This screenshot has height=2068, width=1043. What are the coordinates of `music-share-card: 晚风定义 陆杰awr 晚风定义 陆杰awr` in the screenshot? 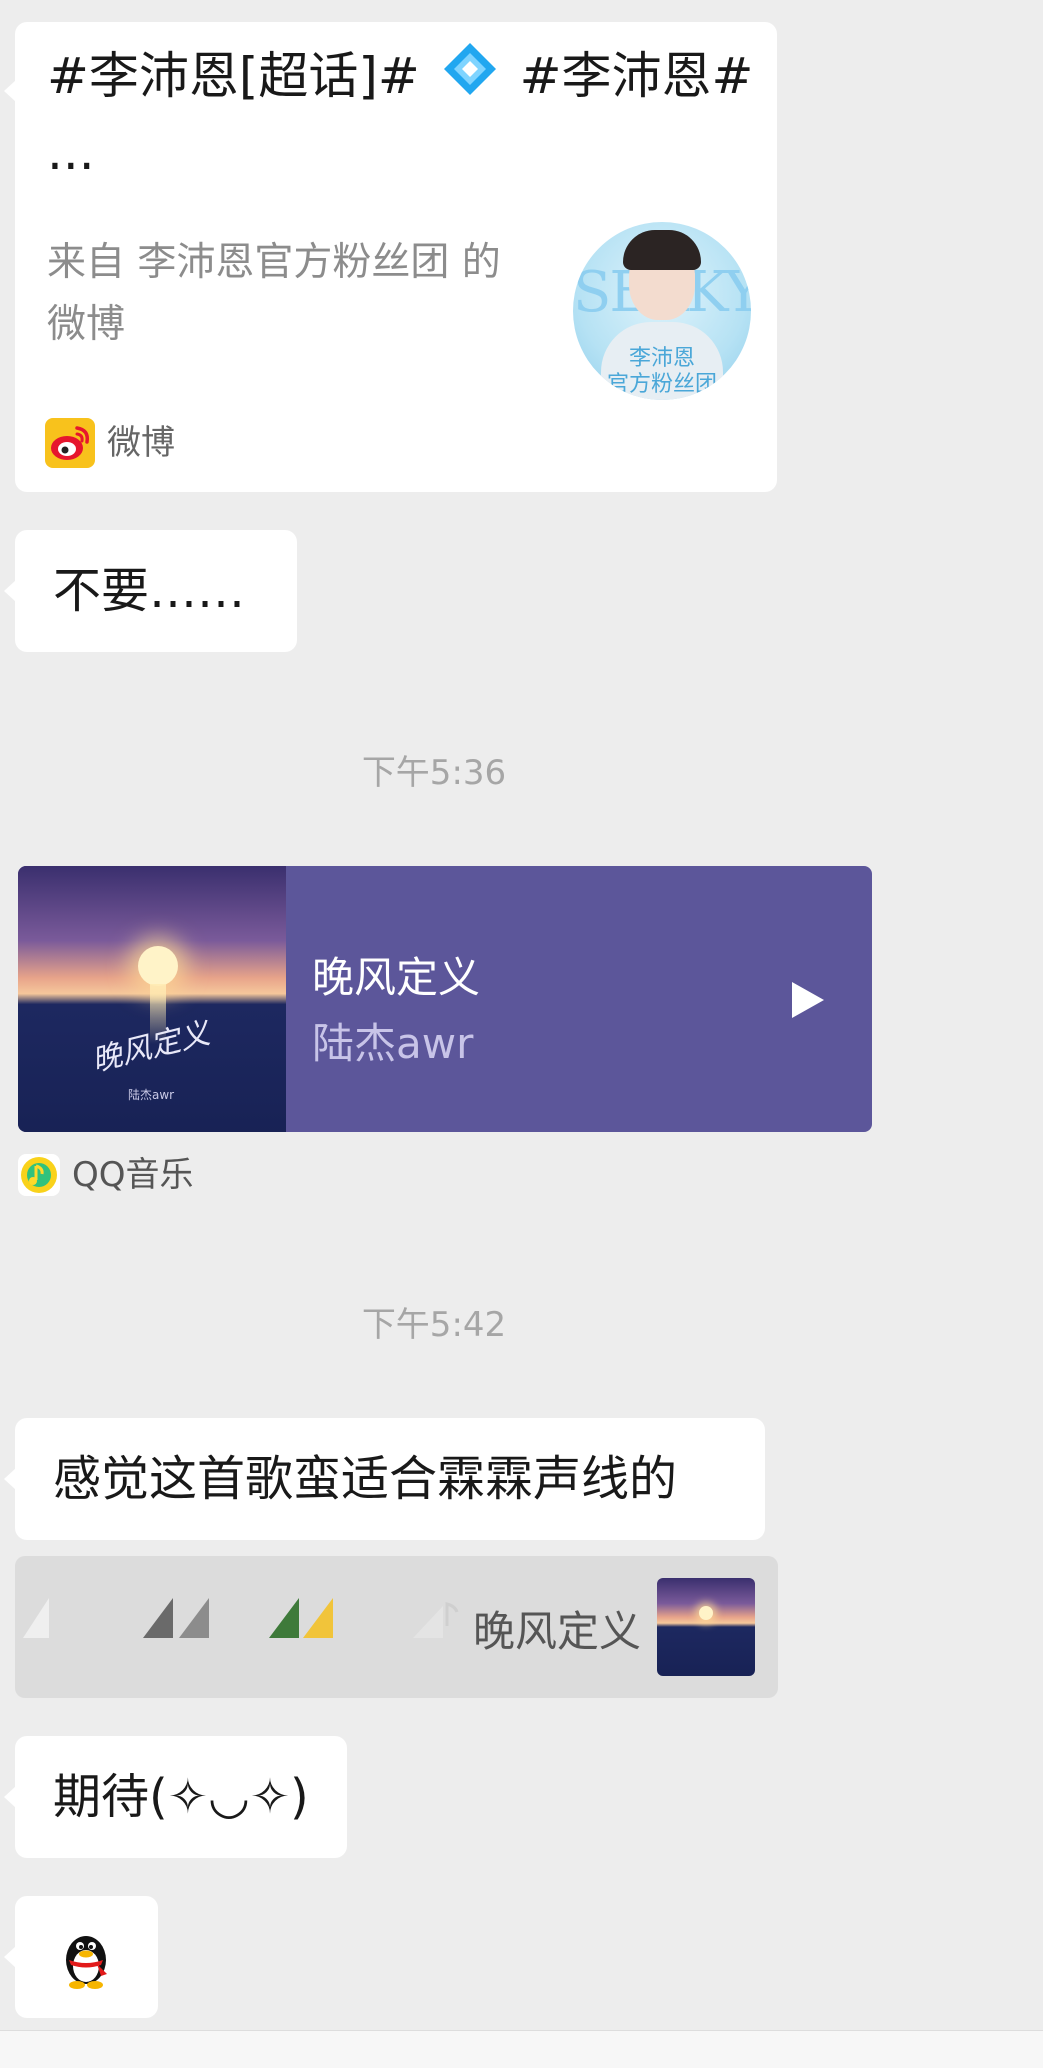 It's located at (445, 999).